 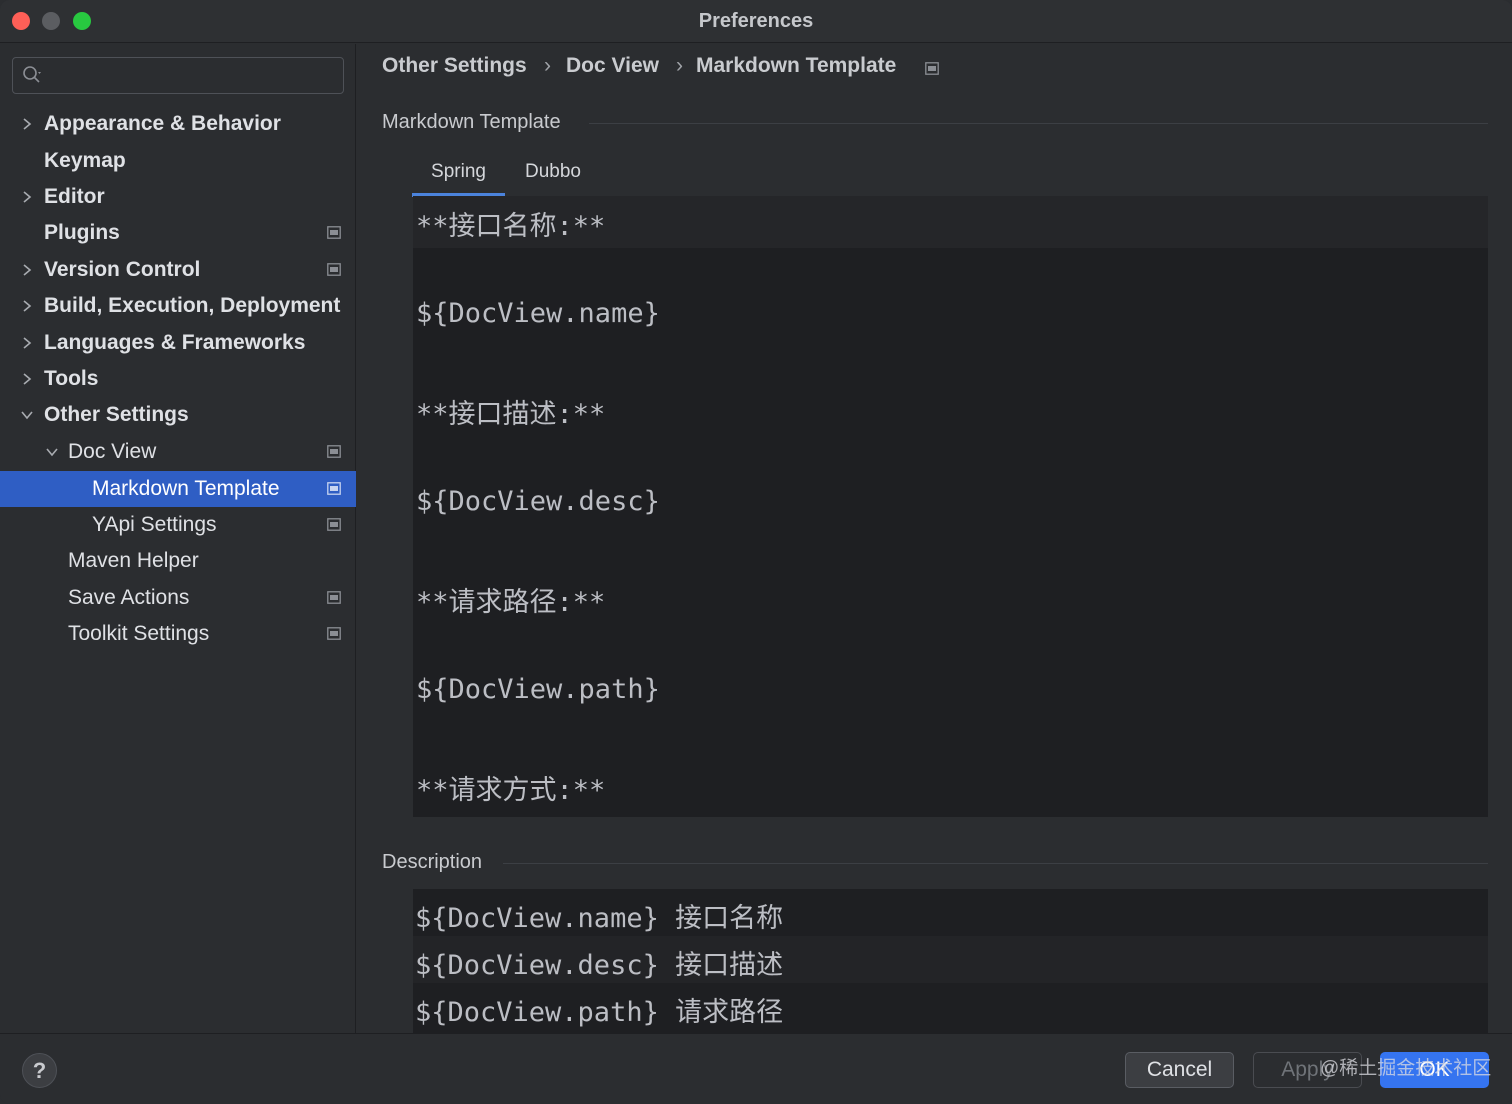 What do you see at coordinates (112, 451) in the screenshot?
I see `sidebar-item-label: Doc View` at bounding box center [112, 451].